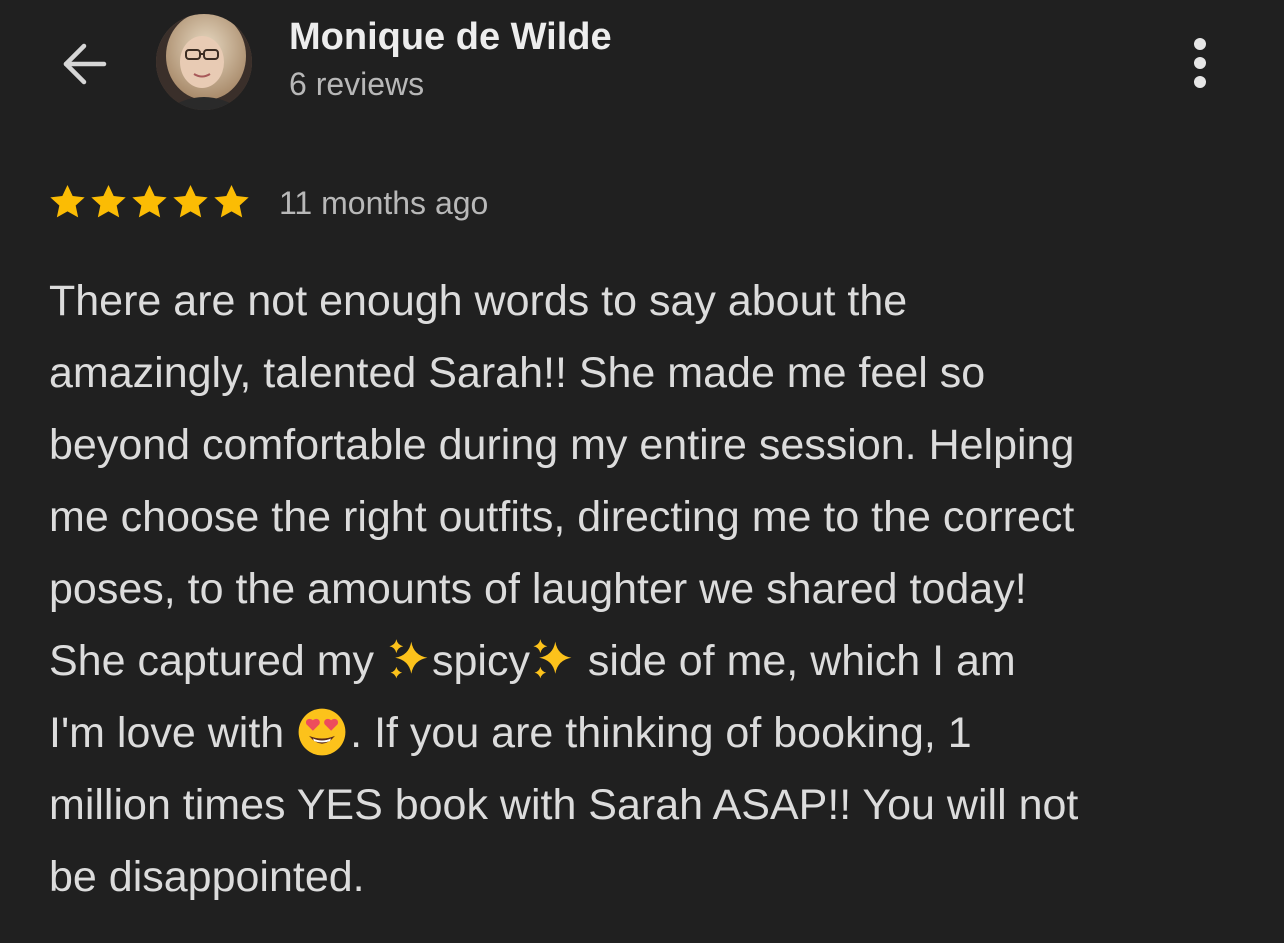  What do you see at coordinates (481, 661) in the screenshot?
I see `review-fragment: spicy` at bounding box center [481, 661].